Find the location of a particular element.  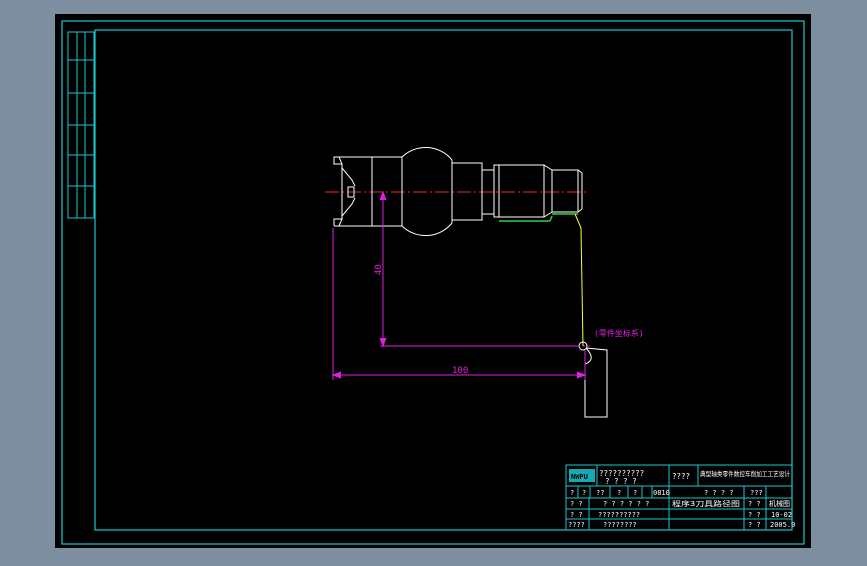

tb-r3-d: ? ? is located at coordinates (754, 515).